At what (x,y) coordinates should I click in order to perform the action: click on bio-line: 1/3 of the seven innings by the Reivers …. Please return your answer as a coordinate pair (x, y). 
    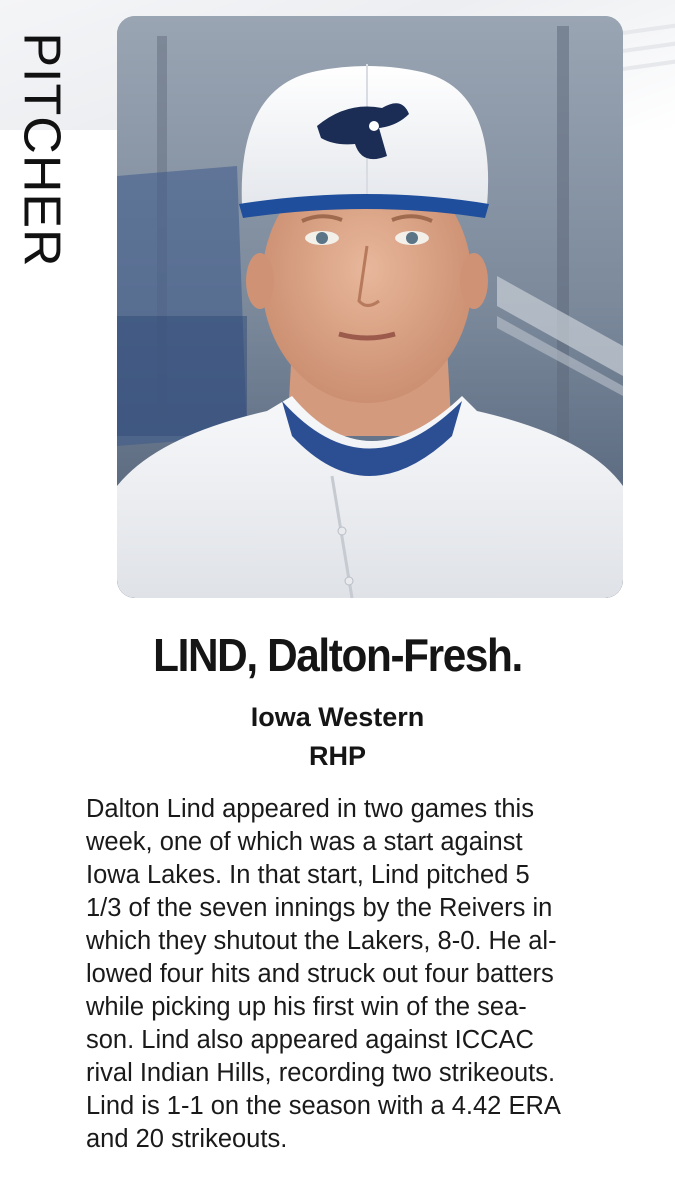
    Looking at the image, I should click on (319, 908).